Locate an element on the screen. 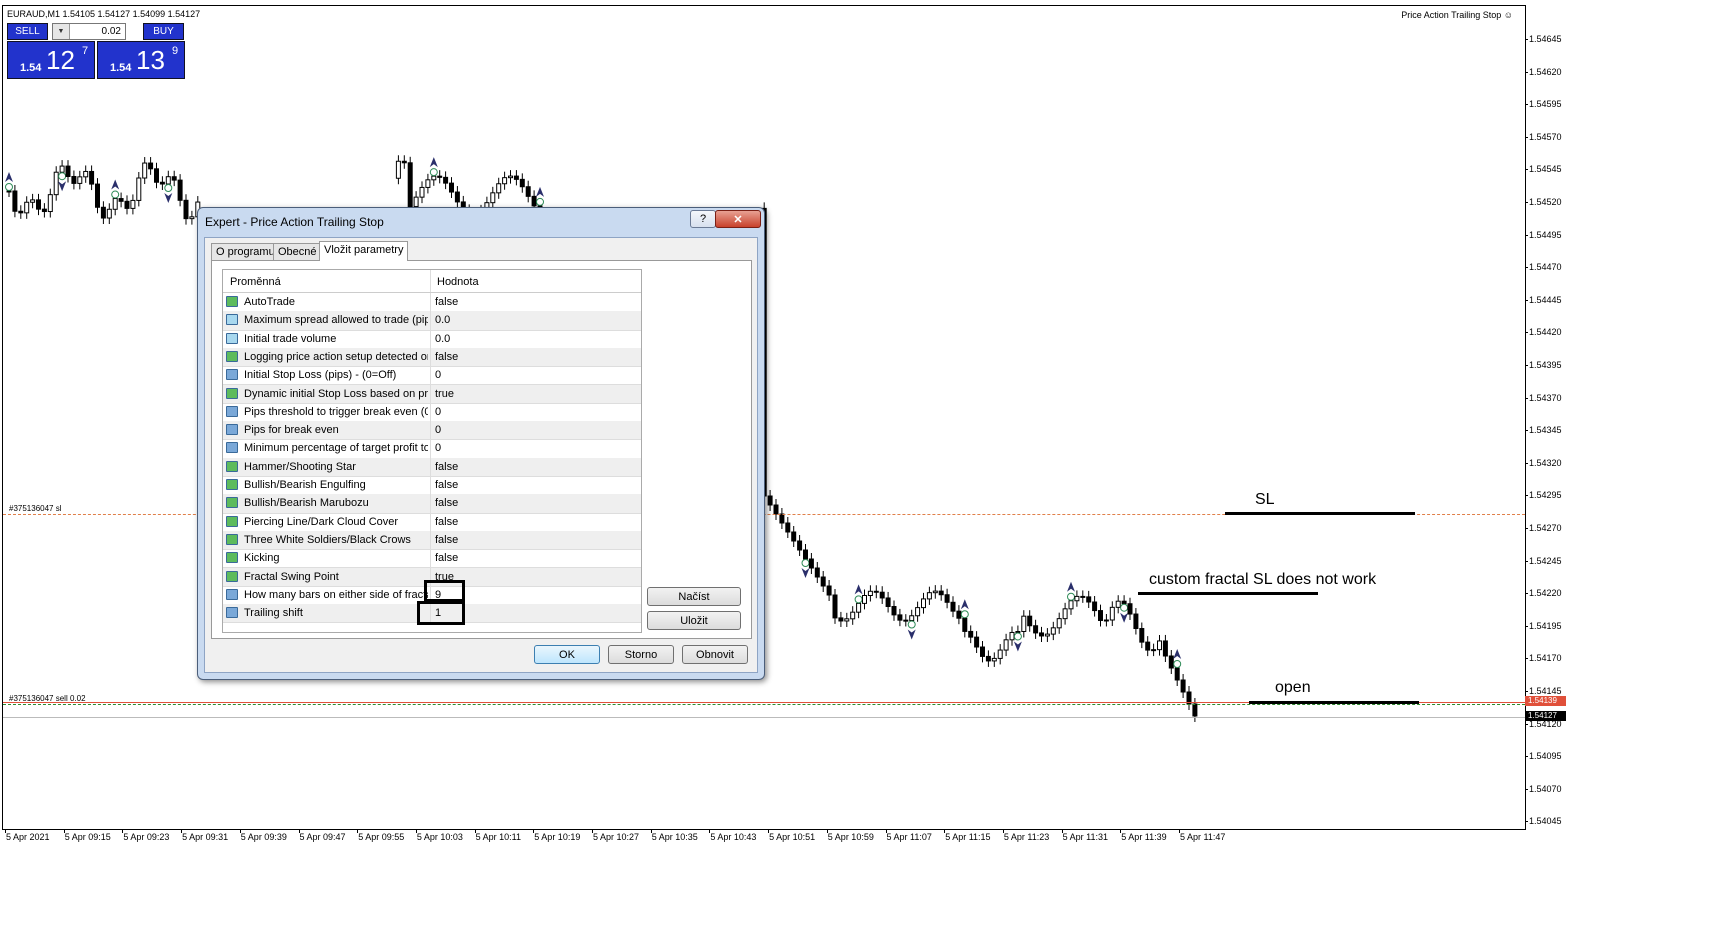 The image size is (1711, 929). tab-inputs: Vložit parametry is located at coordinates (364, 251).